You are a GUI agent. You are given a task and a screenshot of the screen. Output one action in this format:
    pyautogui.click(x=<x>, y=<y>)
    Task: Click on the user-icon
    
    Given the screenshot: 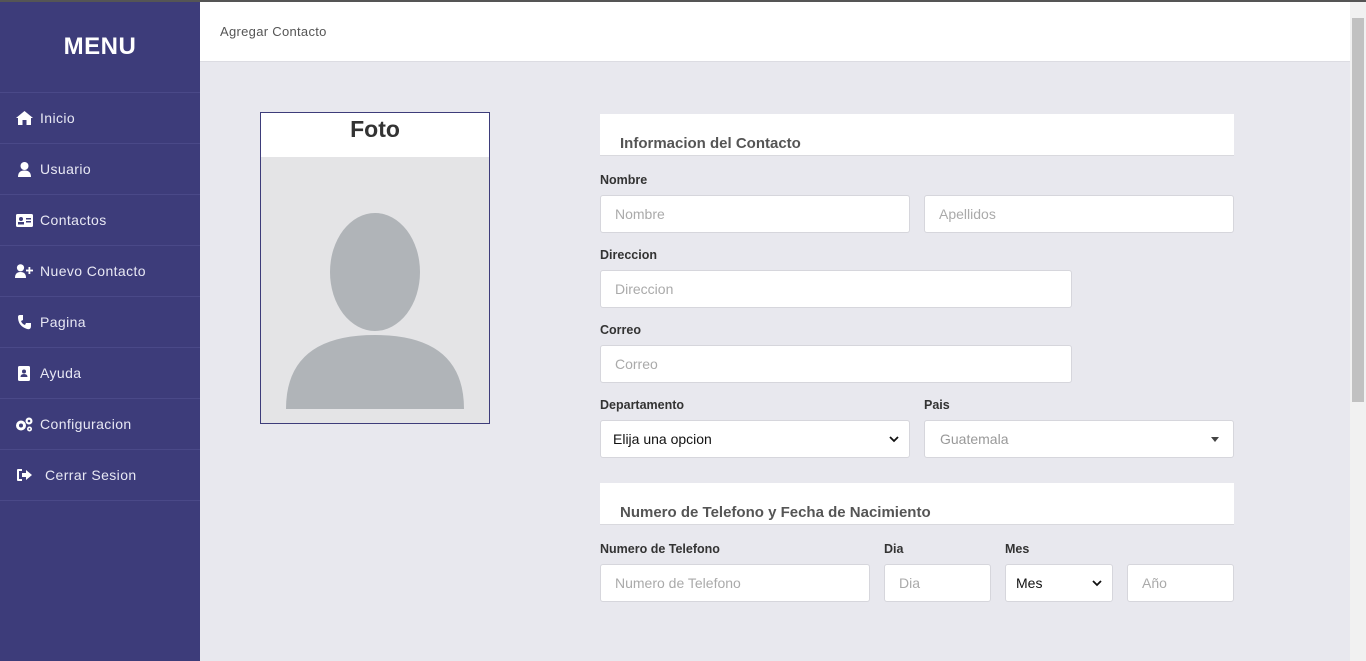 What is the action you would take?
    pyautogui.click(x=24, y=169)
    